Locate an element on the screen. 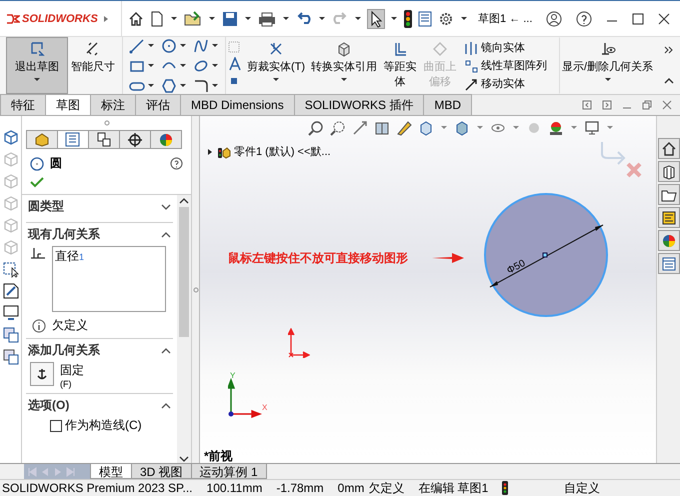 The image size is (680, 496). open-folder-icon is located at coordinates (193, 18).